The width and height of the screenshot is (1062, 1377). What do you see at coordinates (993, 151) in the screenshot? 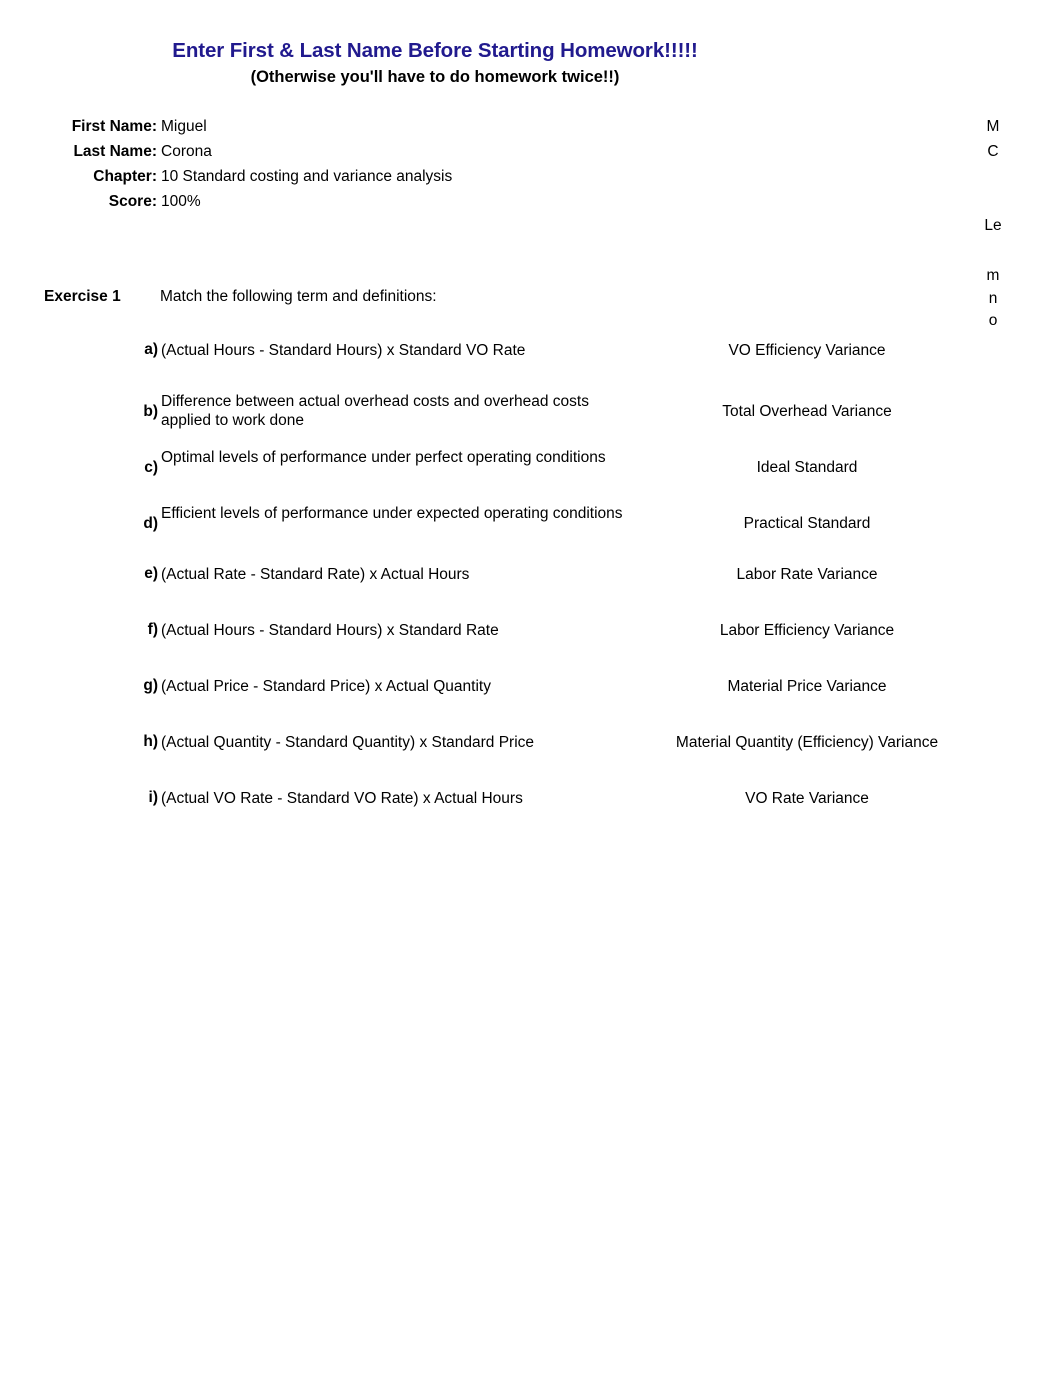
I see `overflow-cell: C` at bounding box center [993, 151].